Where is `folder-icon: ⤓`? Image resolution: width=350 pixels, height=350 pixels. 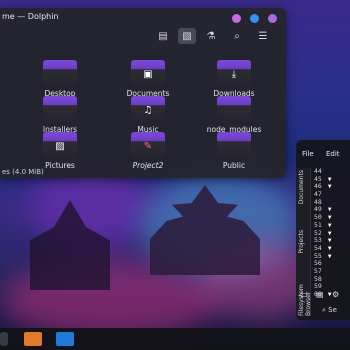
folder-icon: ⤓ is located at coordinates (234, 73).